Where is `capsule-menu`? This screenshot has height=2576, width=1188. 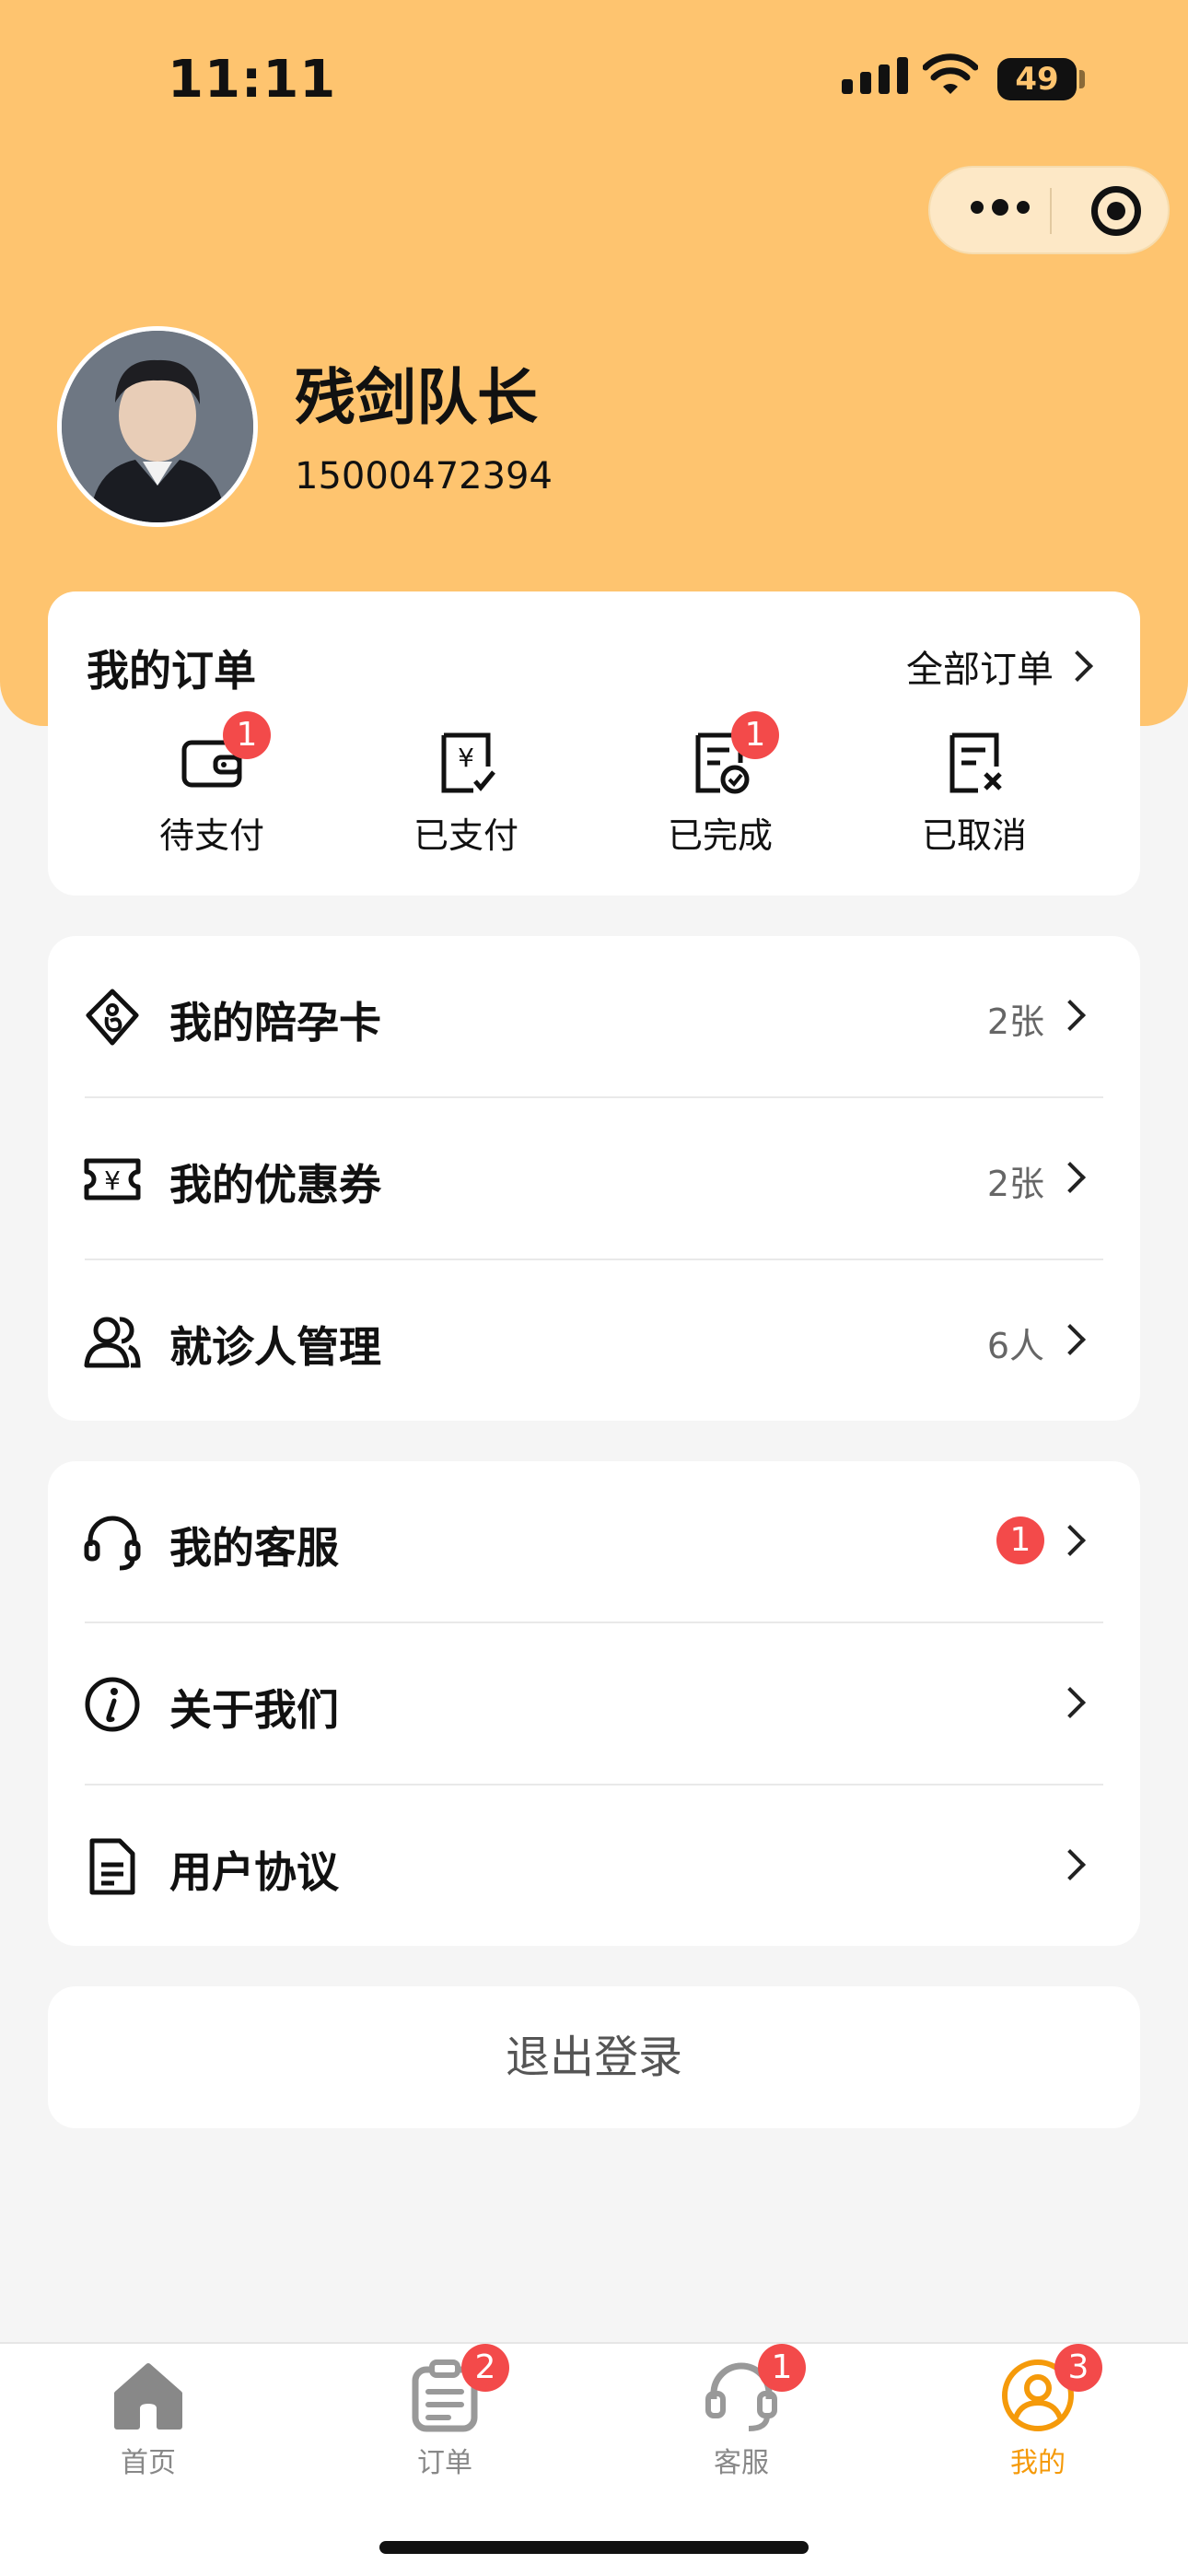 capsule-menu is located at coordinates (1049, 210).